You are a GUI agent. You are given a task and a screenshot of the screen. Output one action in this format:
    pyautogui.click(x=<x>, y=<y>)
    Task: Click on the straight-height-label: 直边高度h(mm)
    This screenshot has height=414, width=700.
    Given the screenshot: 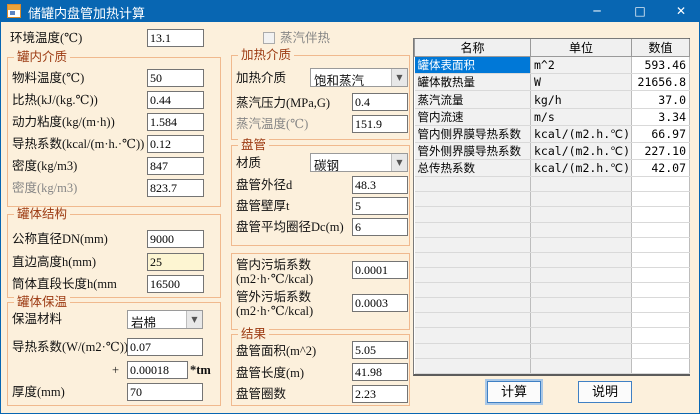 What is the action you would take?
    pyautogui.click(x=54, y=262)
    